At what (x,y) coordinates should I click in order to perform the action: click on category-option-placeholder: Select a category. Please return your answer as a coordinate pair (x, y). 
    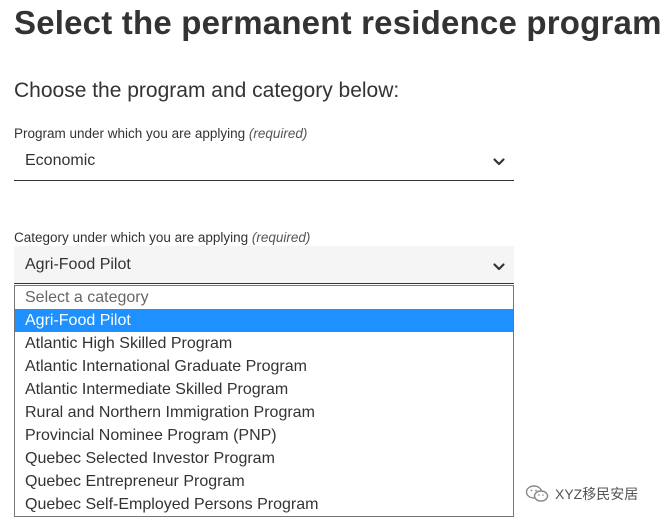
    Looking at the image, I should click on (264, 297).